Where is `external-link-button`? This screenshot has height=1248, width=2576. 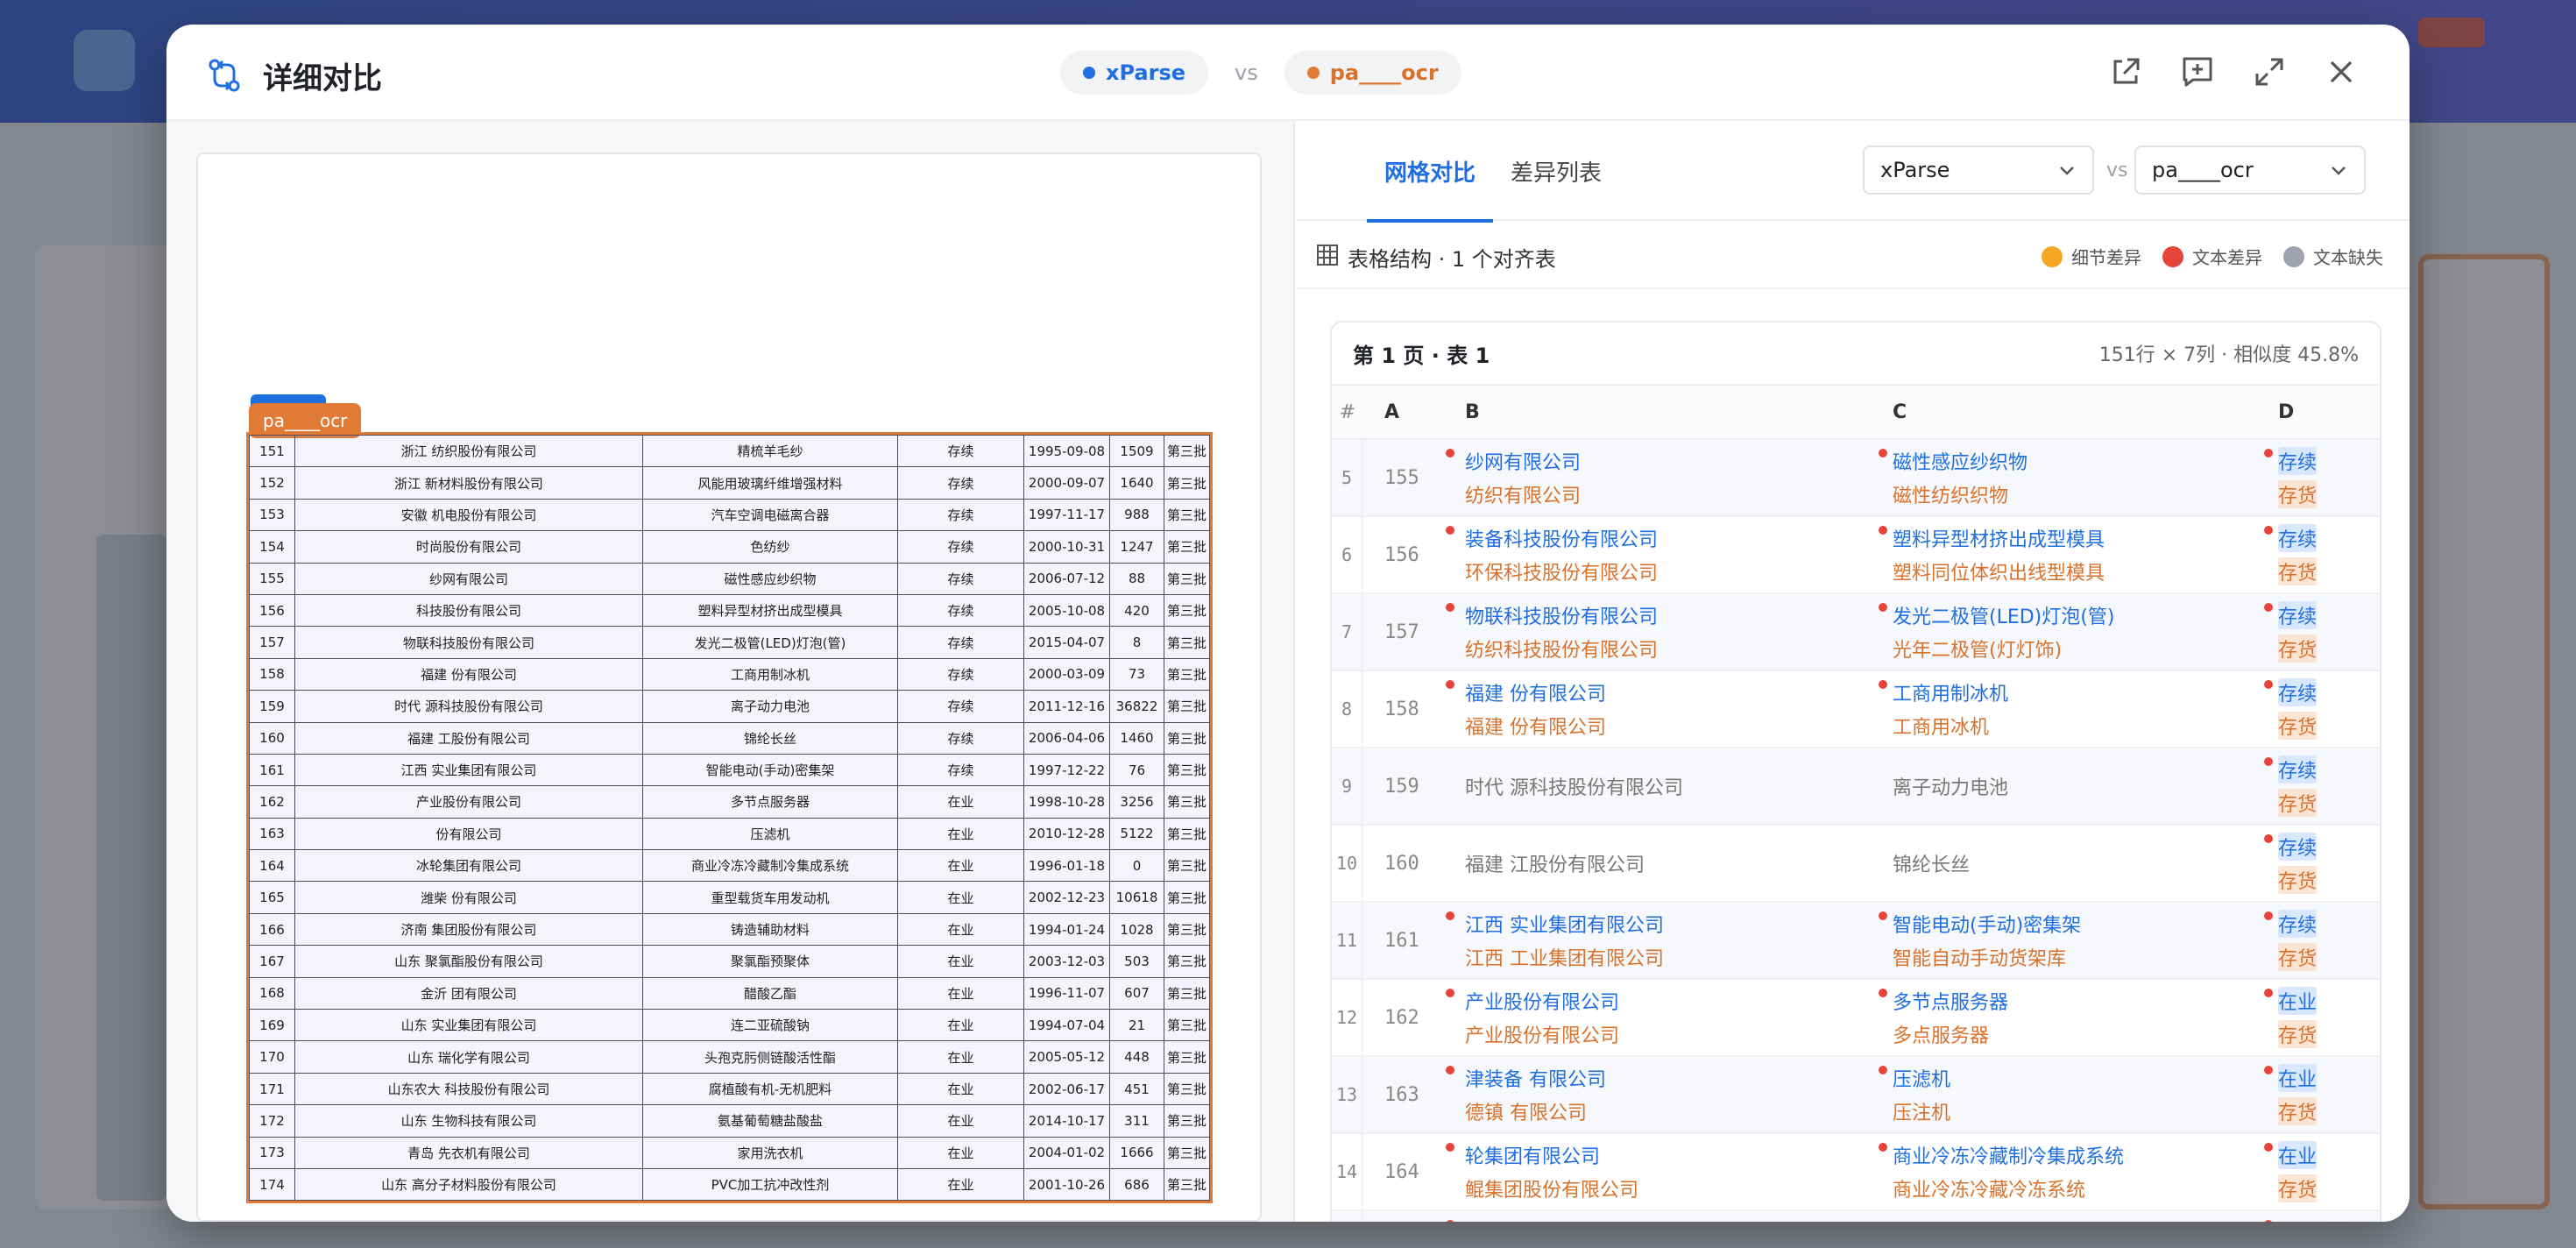
external-link-button is located at coordinates (2125, 72).